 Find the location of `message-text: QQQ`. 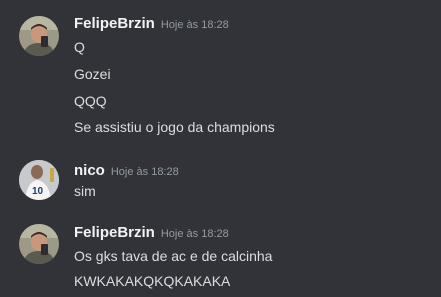

message-text: QQQ is located at coordinates (90, 101).